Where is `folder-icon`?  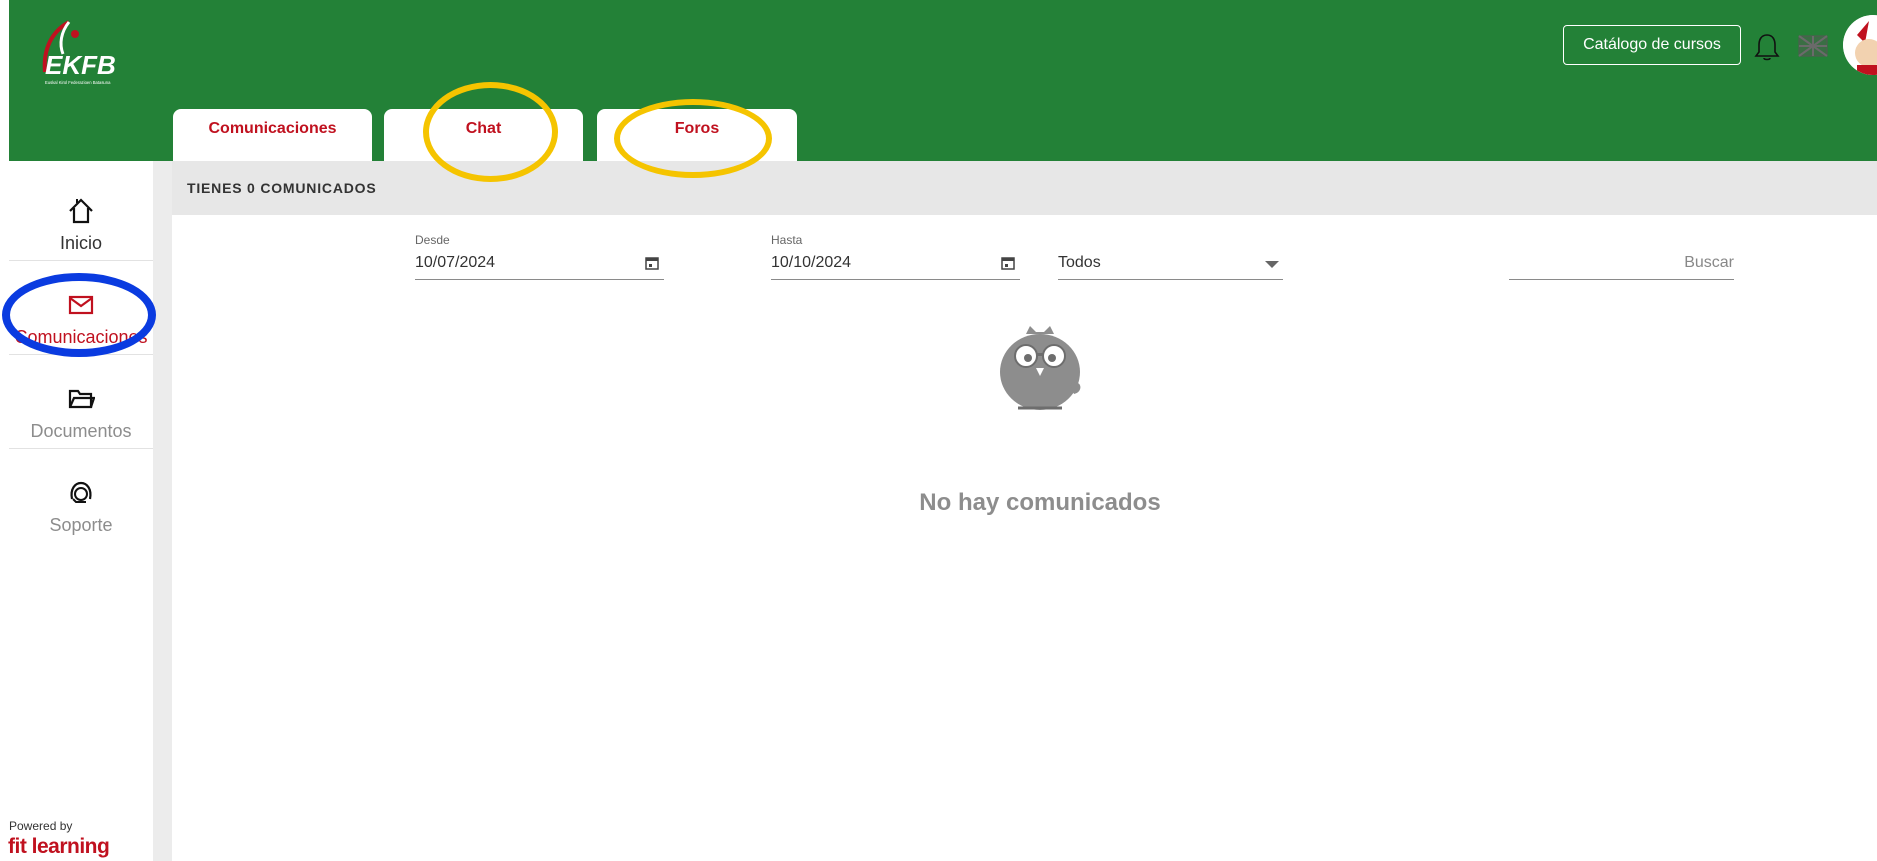
folder-icon is located at coordinates (81, 399).